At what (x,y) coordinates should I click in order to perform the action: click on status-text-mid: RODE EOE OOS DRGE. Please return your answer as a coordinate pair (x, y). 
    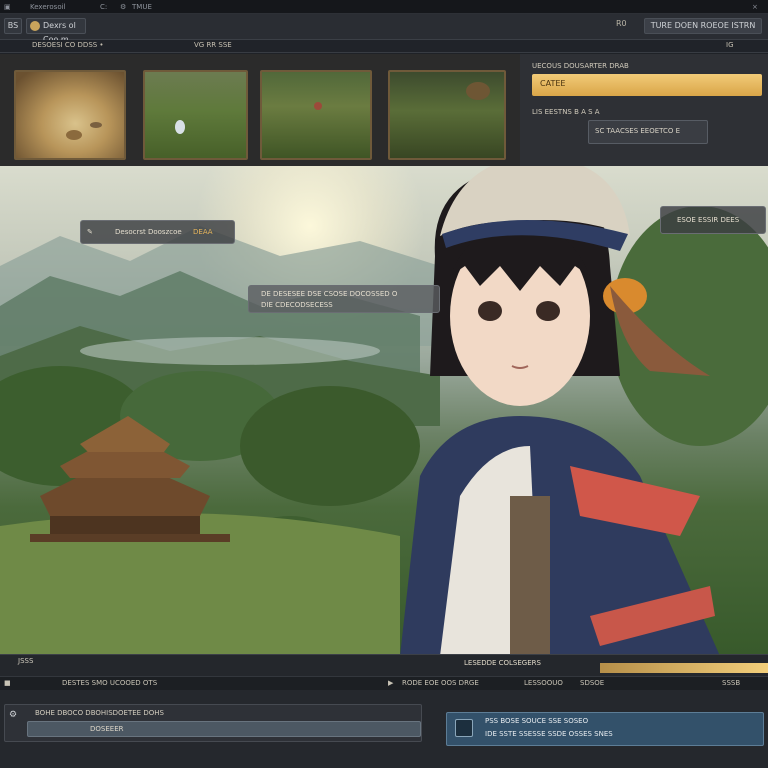
    Looking at the image, I should click on (440, 683).